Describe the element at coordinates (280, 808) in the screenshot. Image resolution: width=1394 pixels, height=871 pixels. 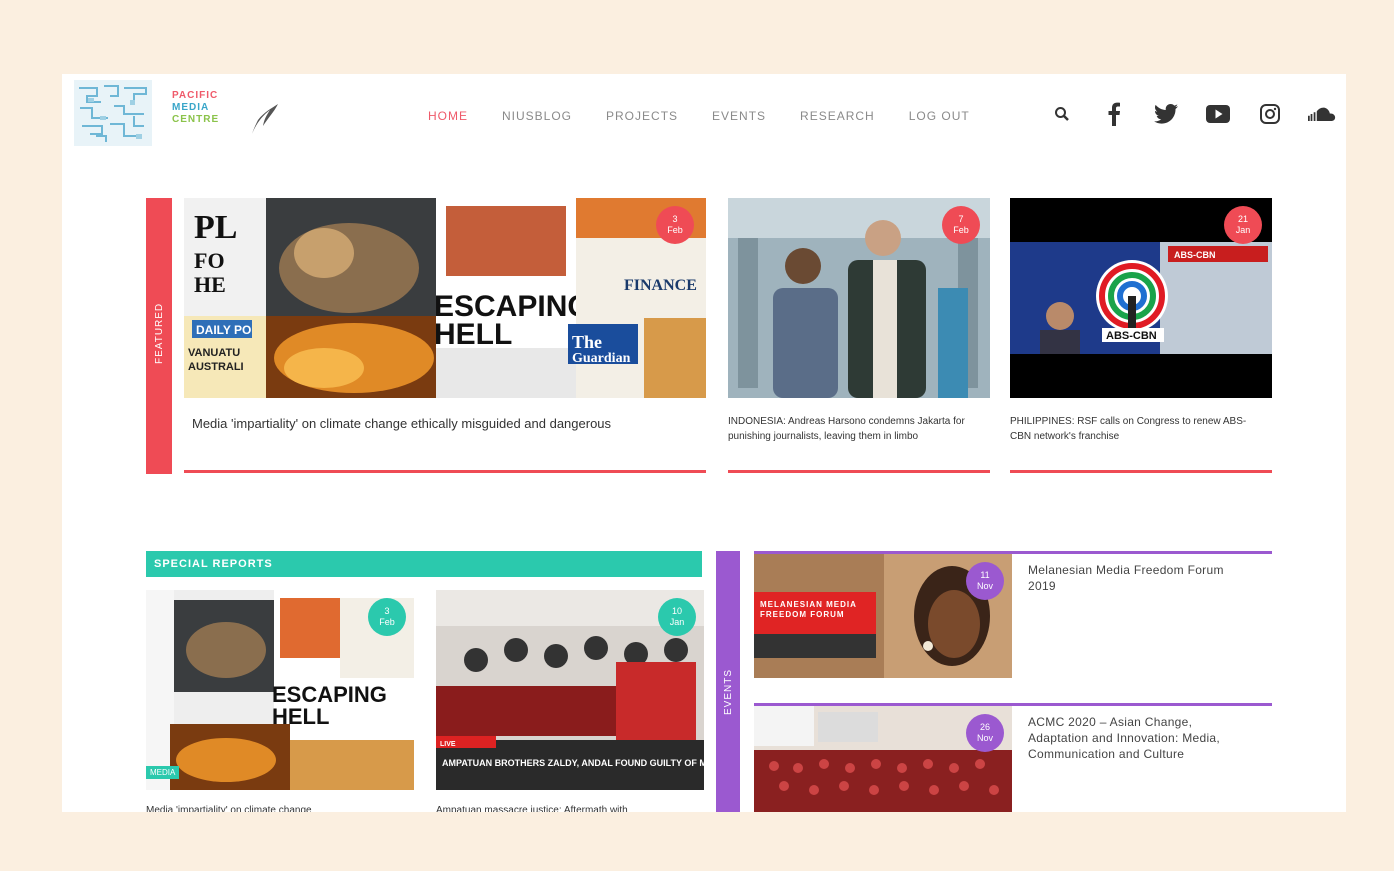
I see `special-report-card-1-caption: Media 'impartiality' on climate change` at that location.